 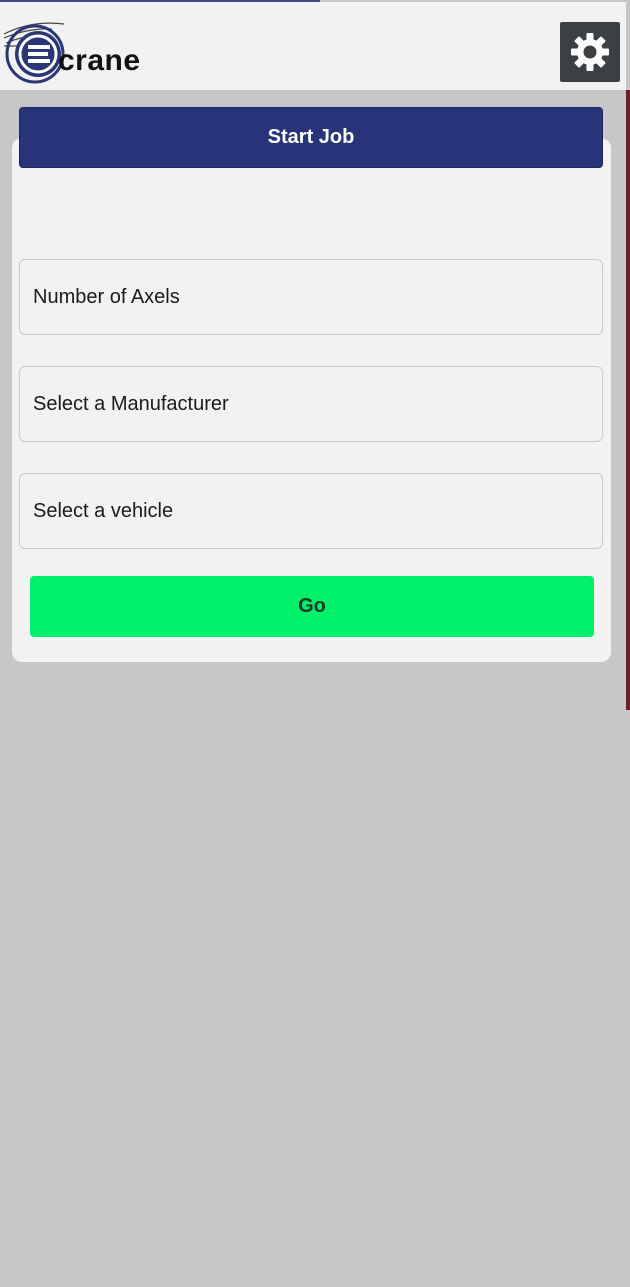 What do you see at coordinates (313, 46) in the screenshot?
I see `app-header: crane` at bounding box center [313, 46].